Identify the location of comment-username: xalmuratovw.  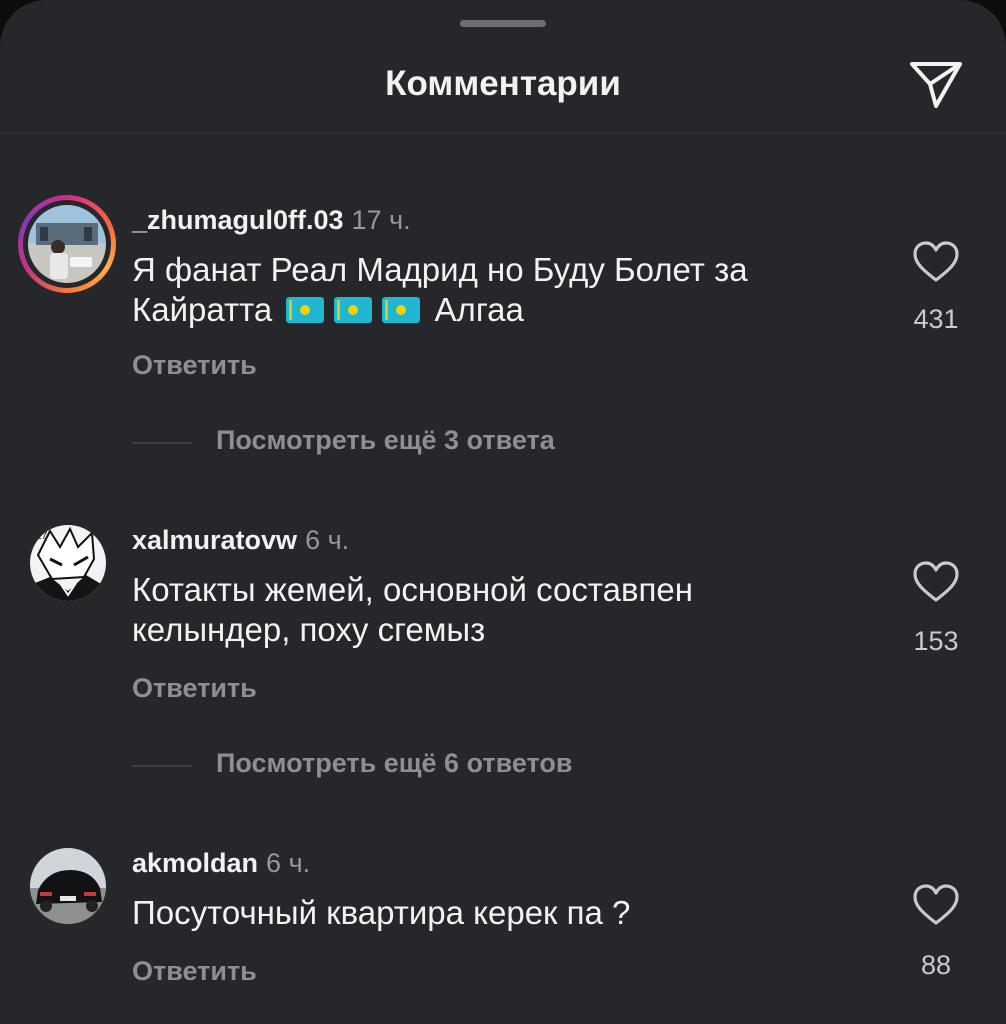
(214, 540).